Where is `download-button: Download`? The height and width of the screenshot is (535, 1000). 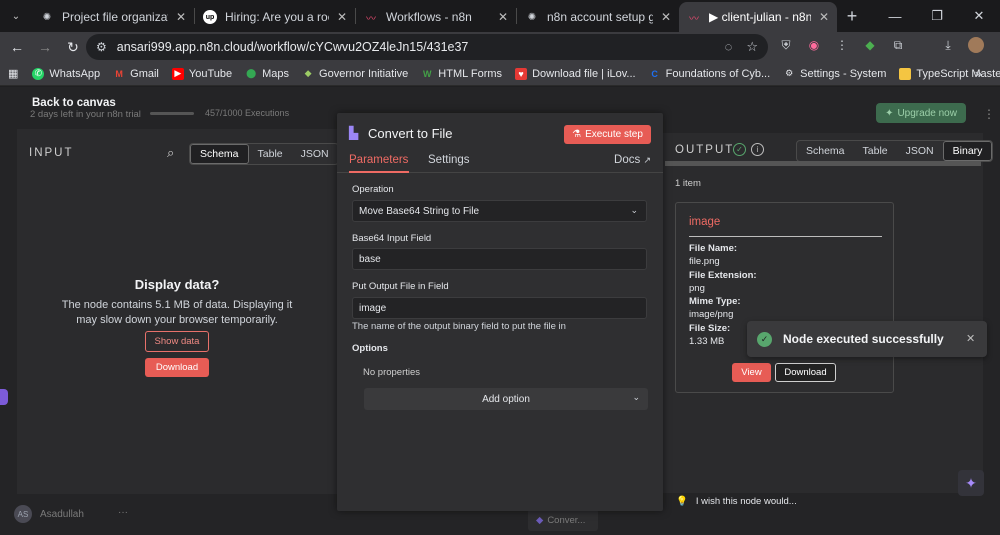
download-button: Download is located at coordinates (177, 367).